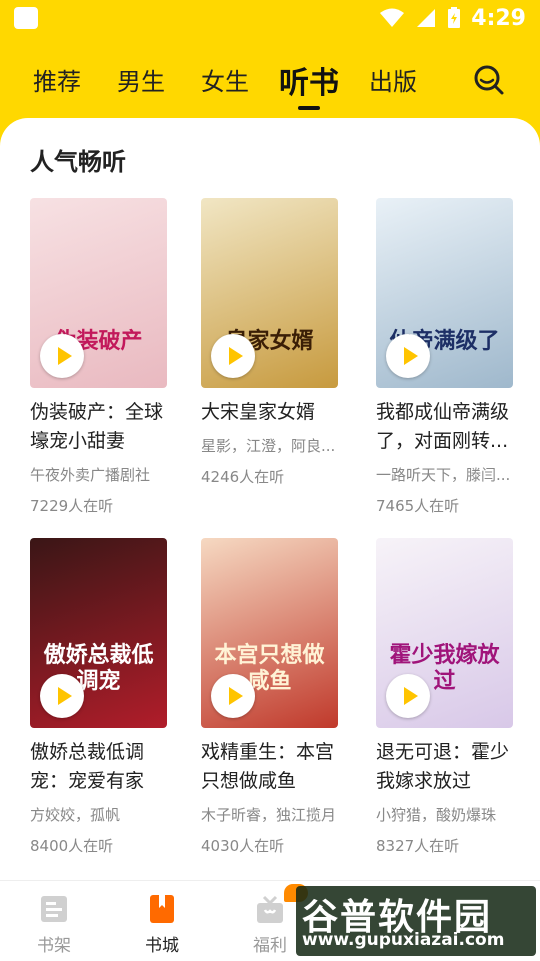  I want to click on bottom-nav-label: 书架, so click(54, 946).